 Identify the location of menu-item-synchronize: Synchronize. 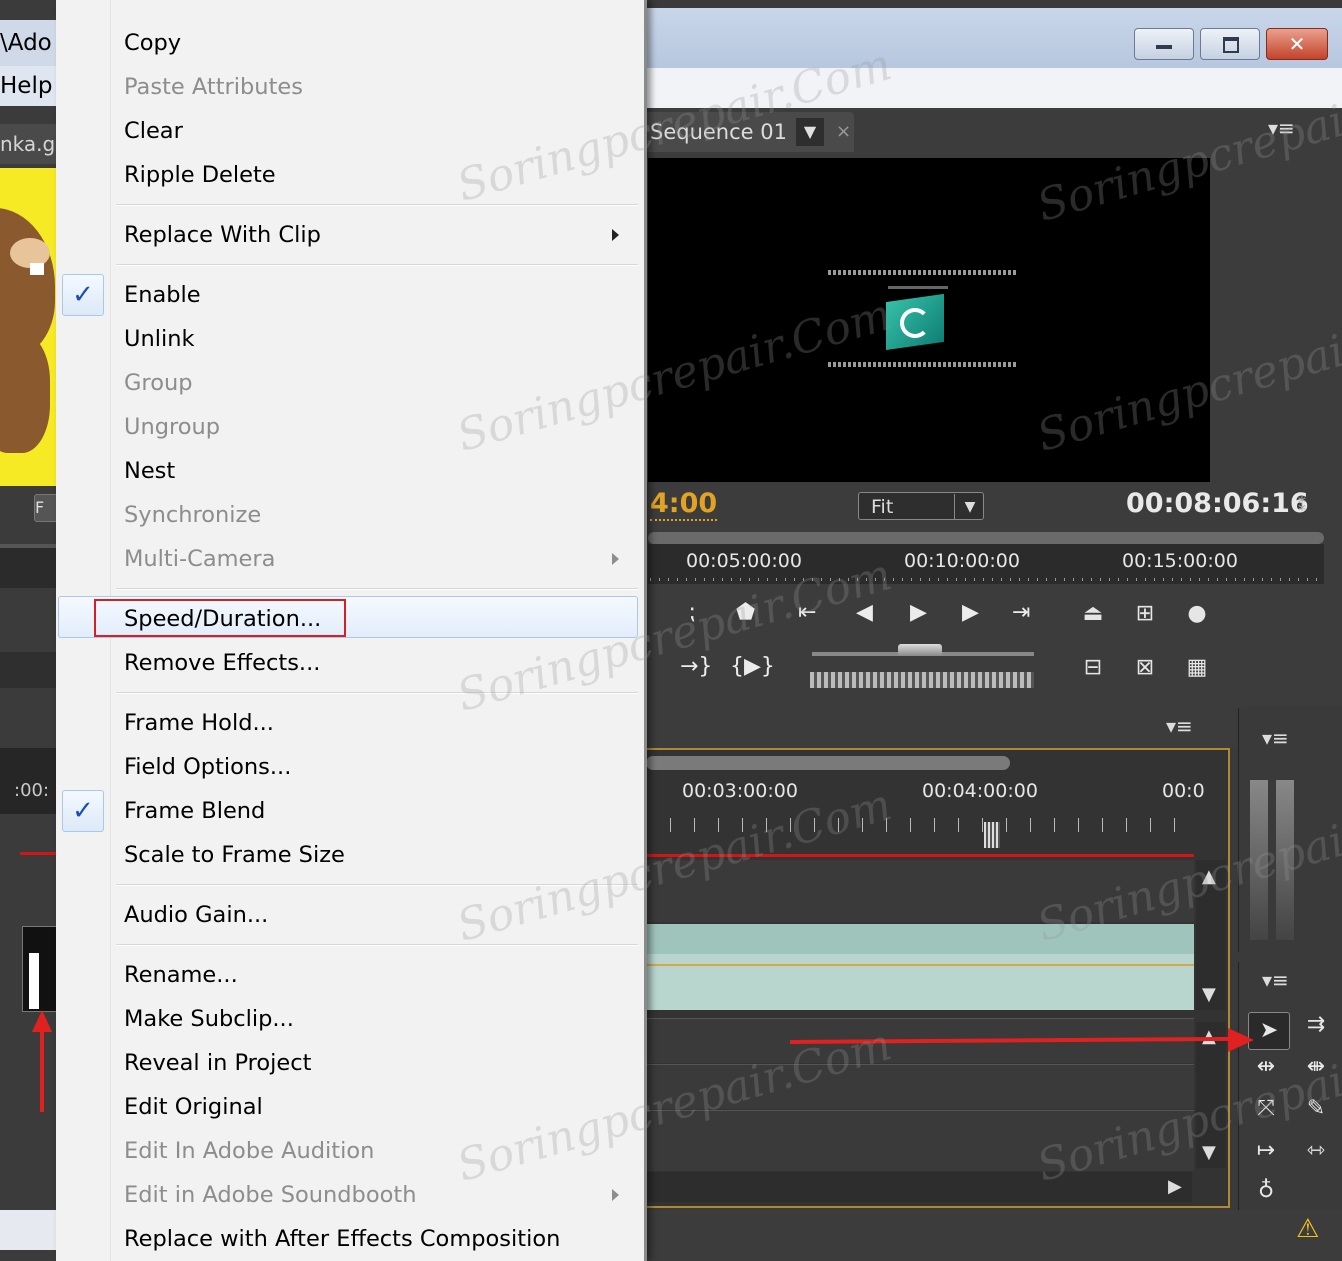
(193, 515).